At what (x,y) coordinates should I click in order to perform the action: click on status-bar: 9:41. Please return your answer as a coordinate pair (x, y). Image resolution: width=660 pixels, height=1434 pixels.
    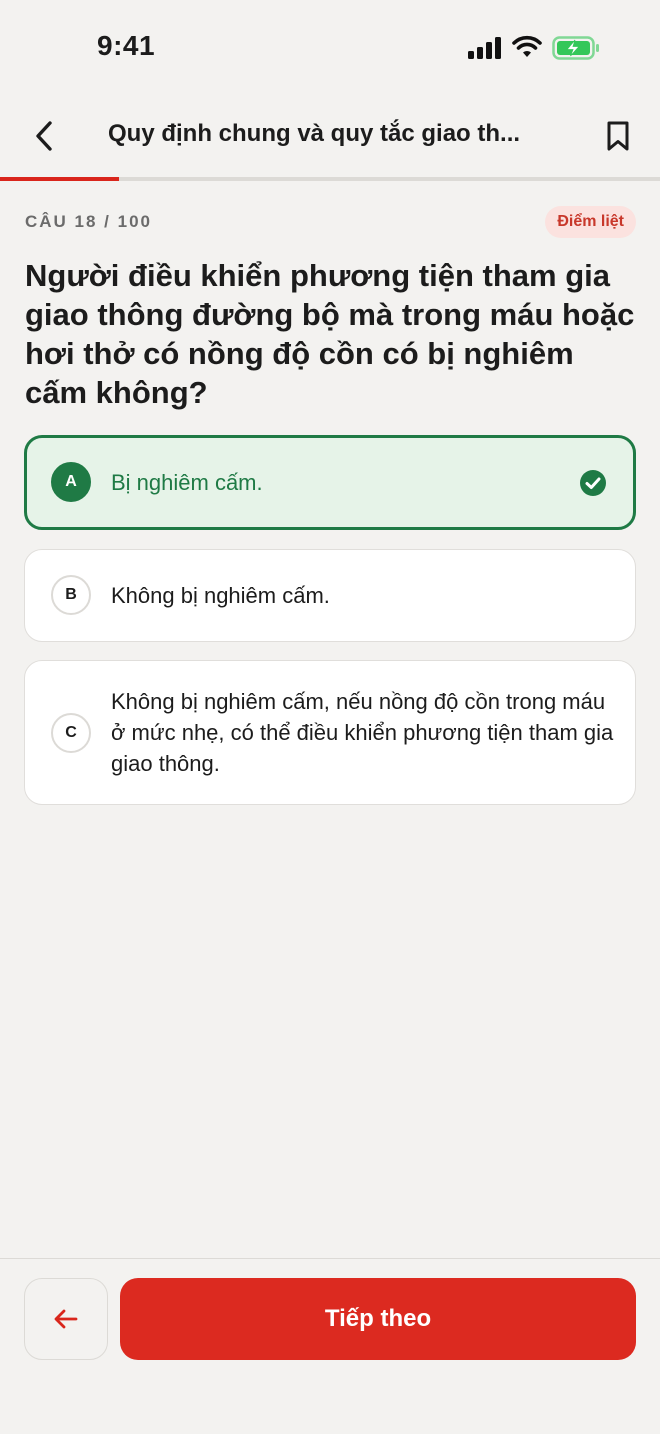
    Looking at the image, I should click on (330, 48).